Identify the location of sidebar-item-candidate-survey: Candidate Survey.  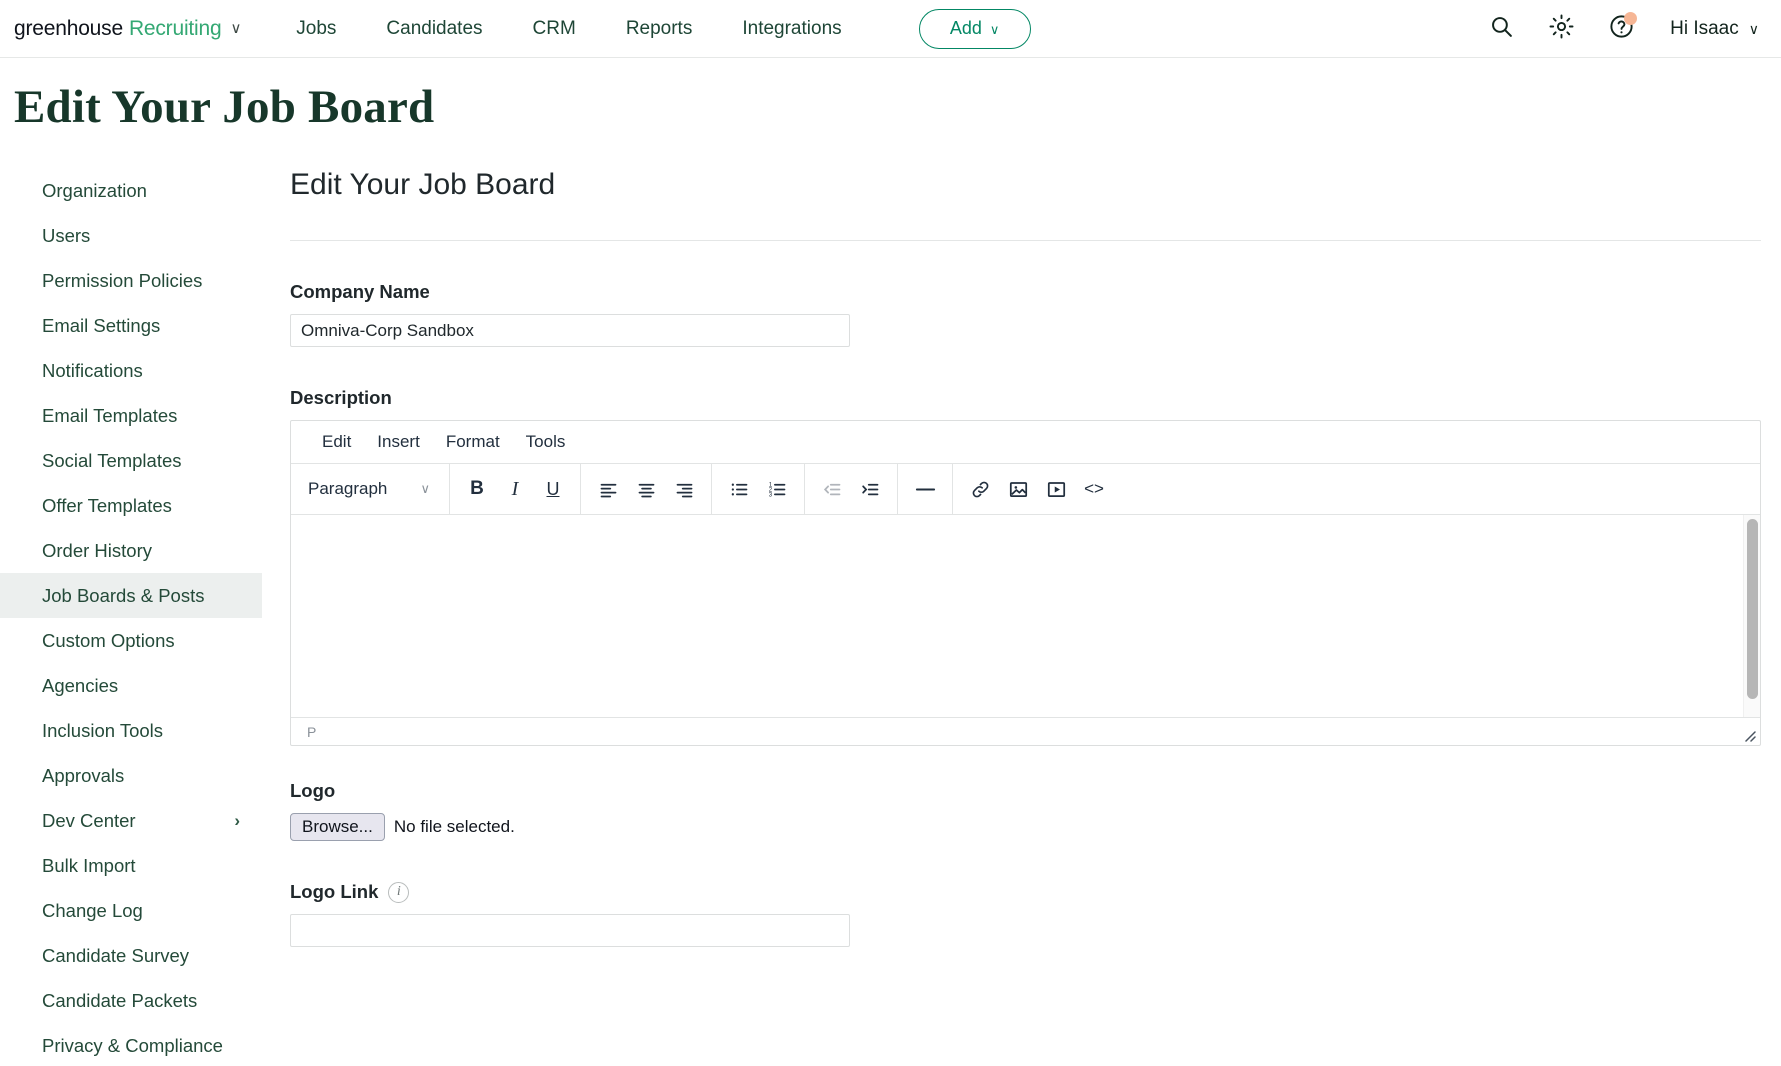
(131, 955).